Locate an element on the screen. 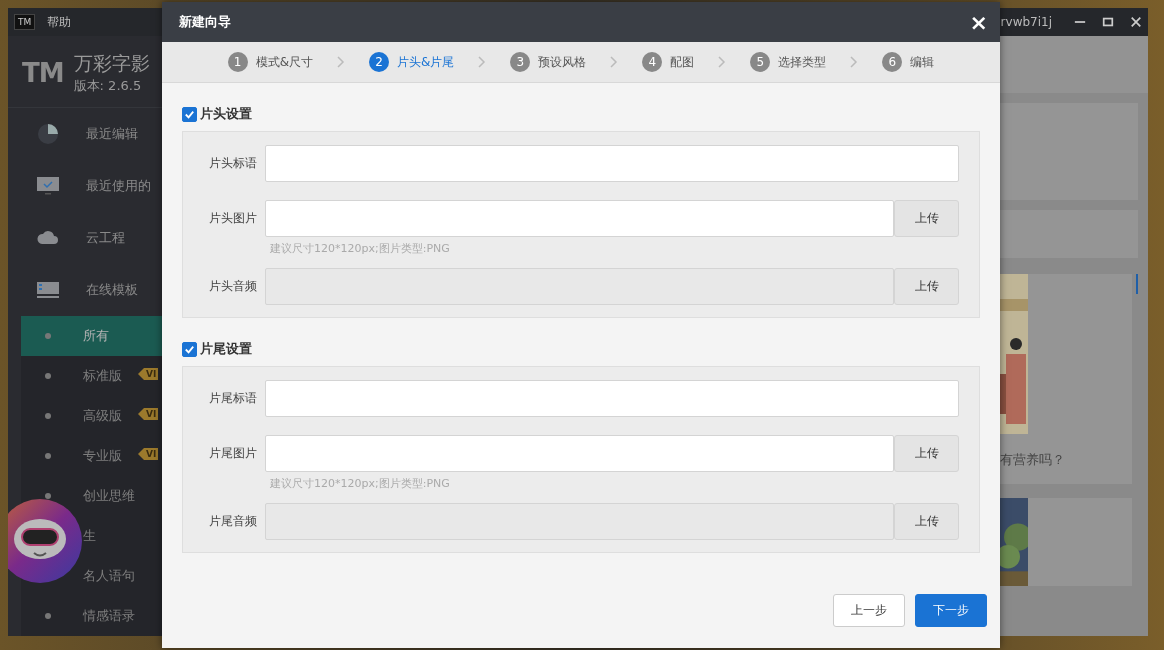  step-number: 1 is located at coordinates (237, 62).